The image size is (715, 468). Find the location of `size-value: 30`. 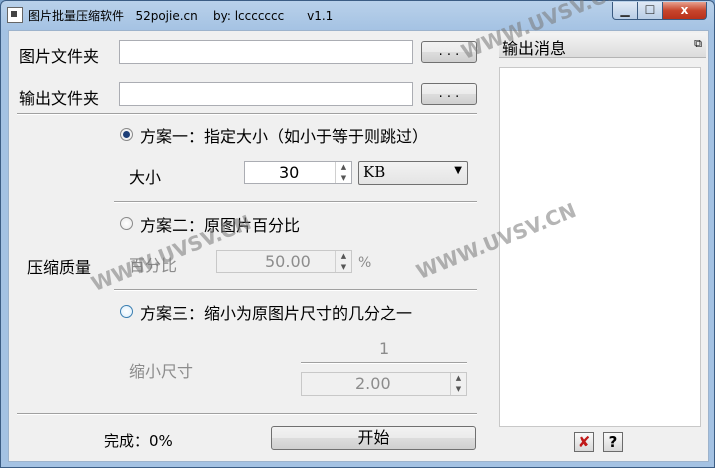

size-value: 30 is located at coordinates (289, 172).